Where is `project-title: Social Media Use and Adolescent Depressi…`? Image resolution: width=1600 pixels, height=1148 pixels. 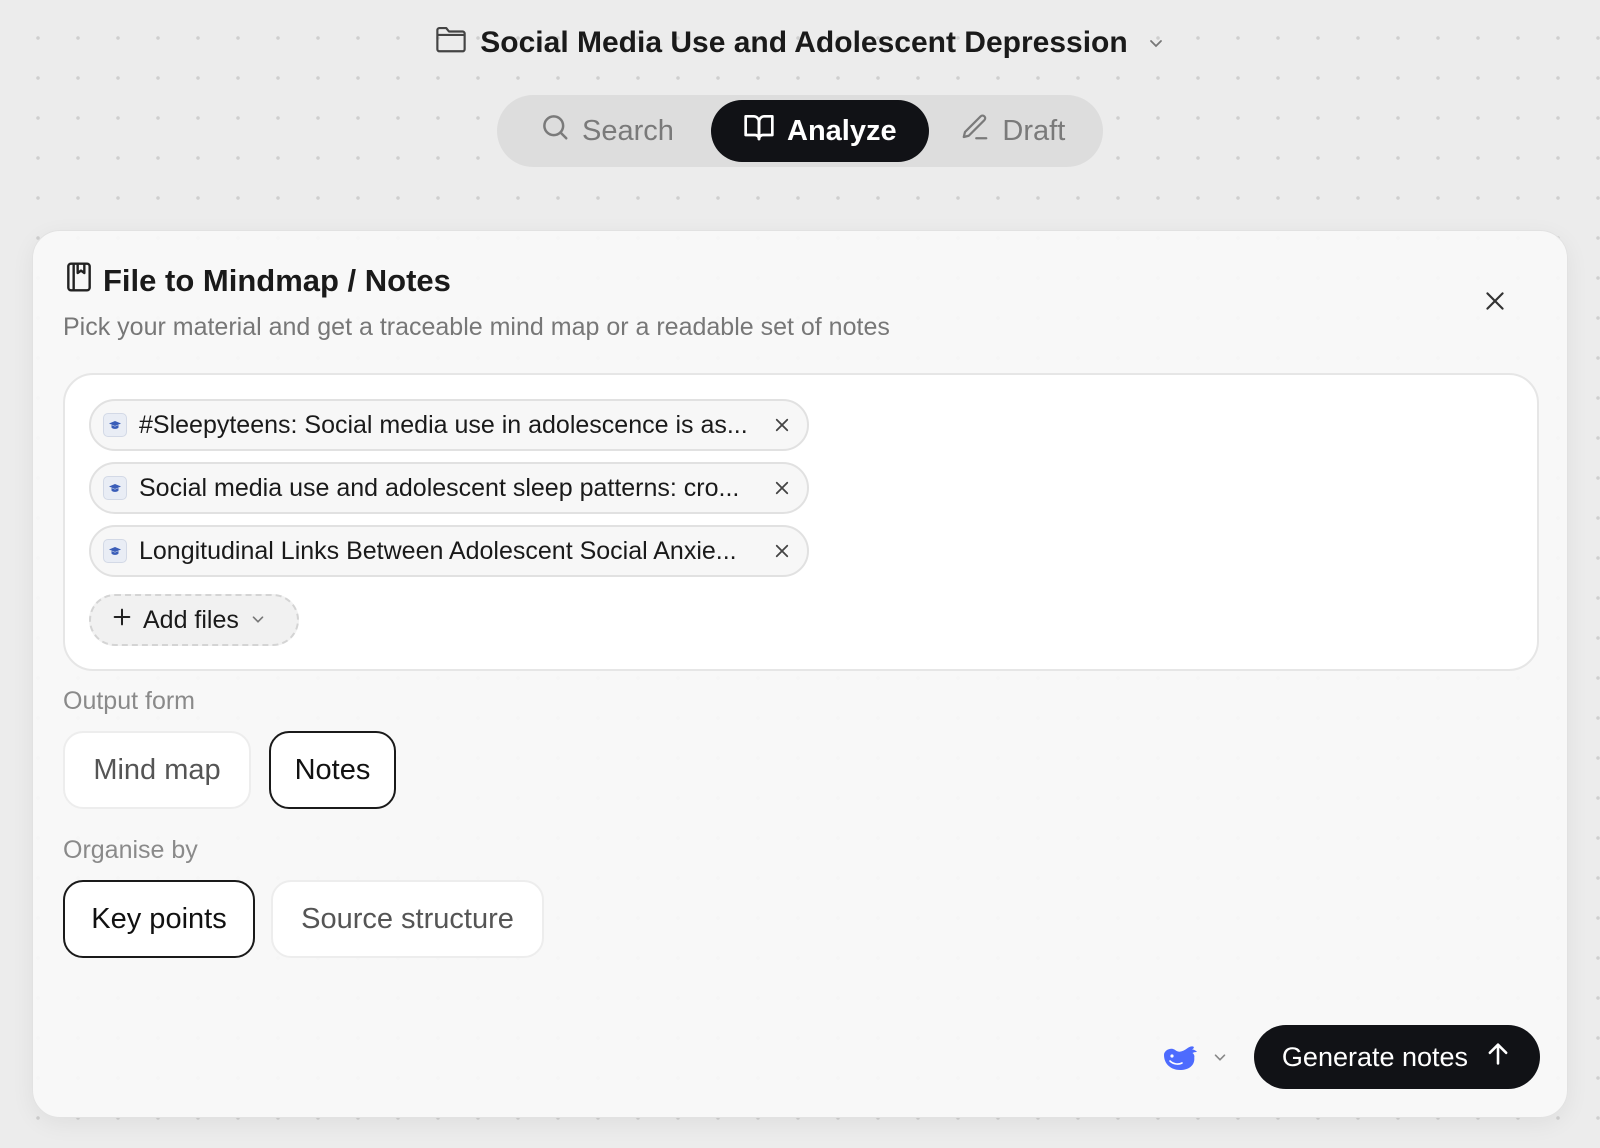 project-title: Social Media Use and Adolescent Depressi… is located at coordinates (804, 42).